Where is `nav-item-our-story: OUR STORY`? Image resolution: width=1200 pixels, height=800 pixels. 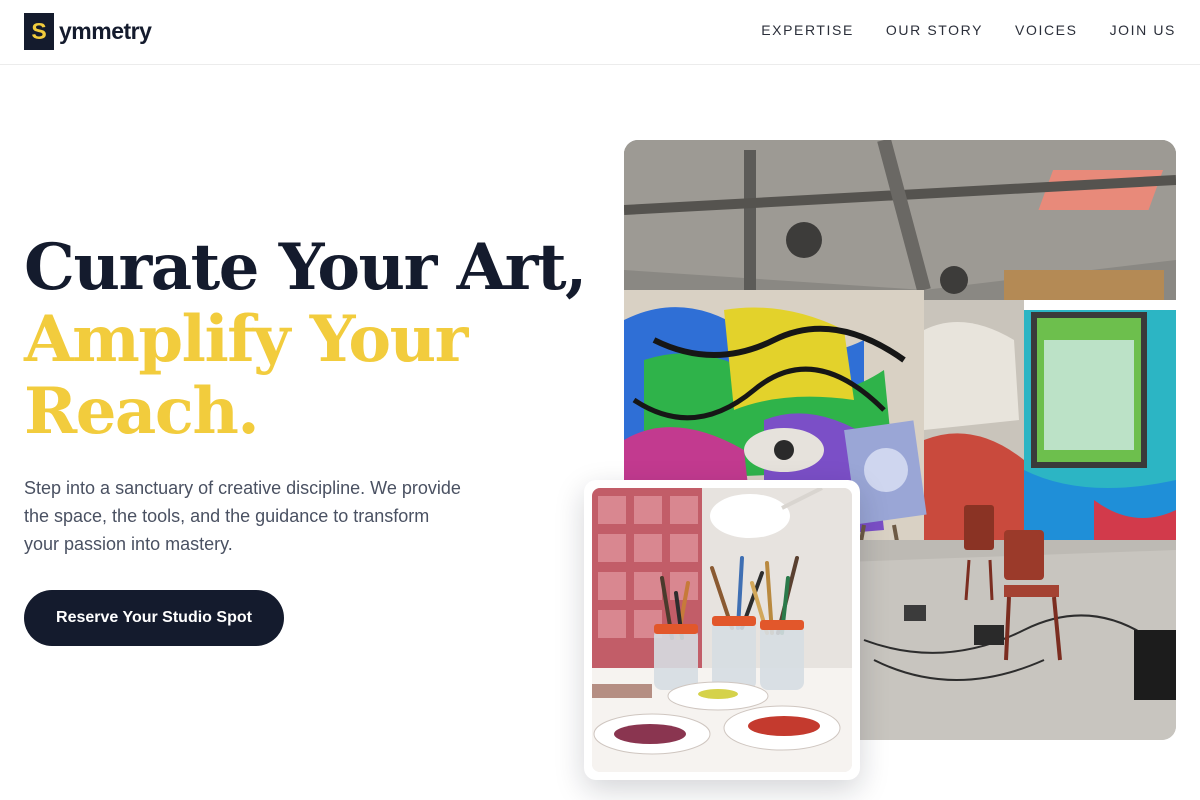 nav-item-our-story: OUR STORY is located at coordinates (934, 30).